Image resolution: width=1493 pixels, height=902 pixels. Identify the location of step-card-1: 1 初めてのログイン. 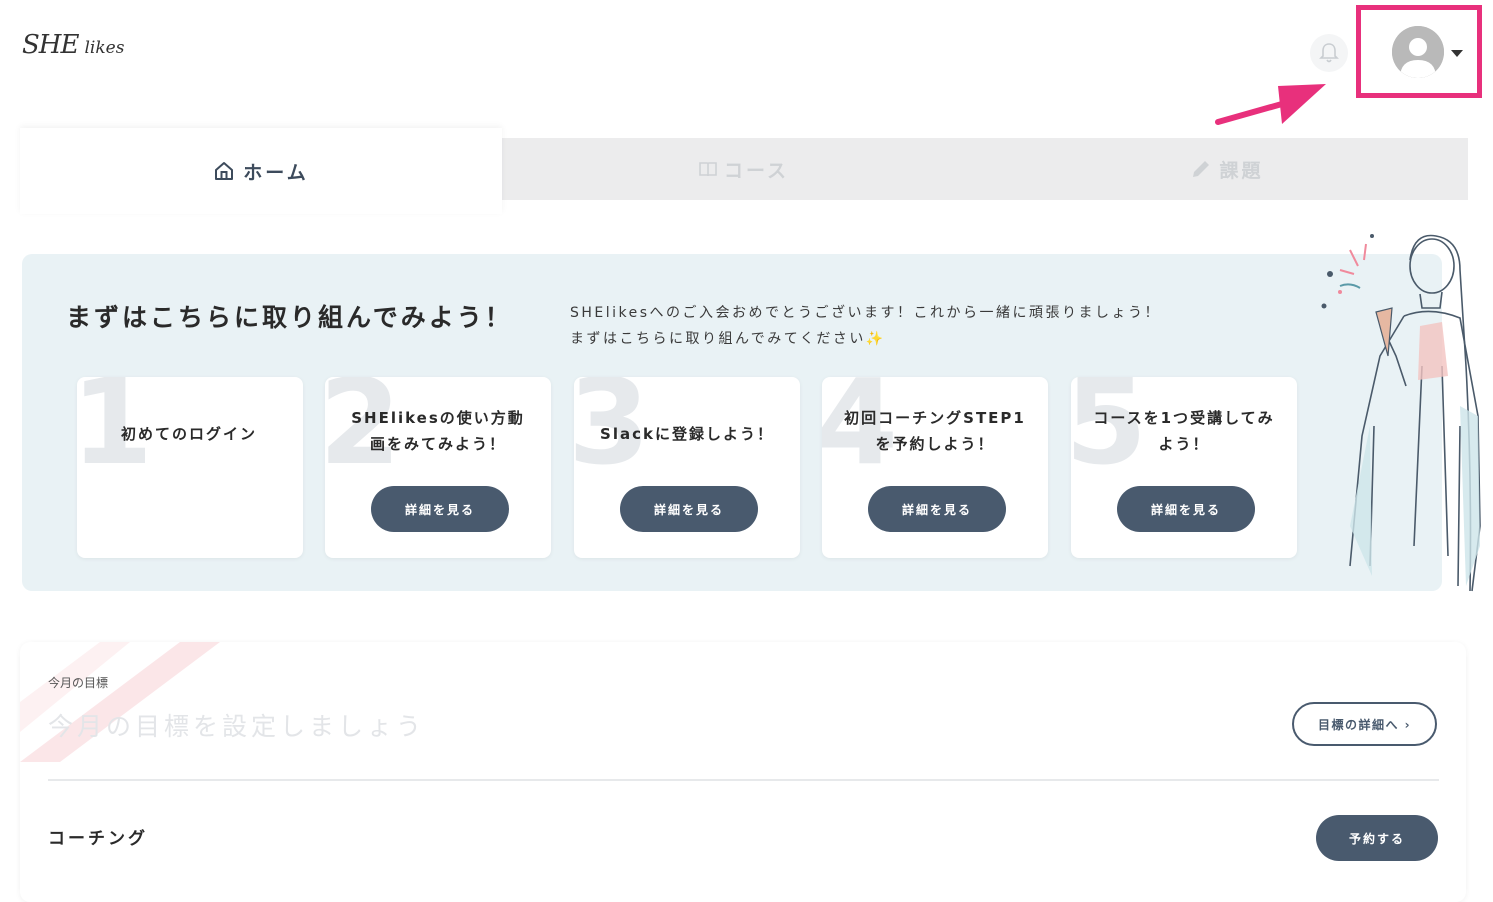
(190, 467).